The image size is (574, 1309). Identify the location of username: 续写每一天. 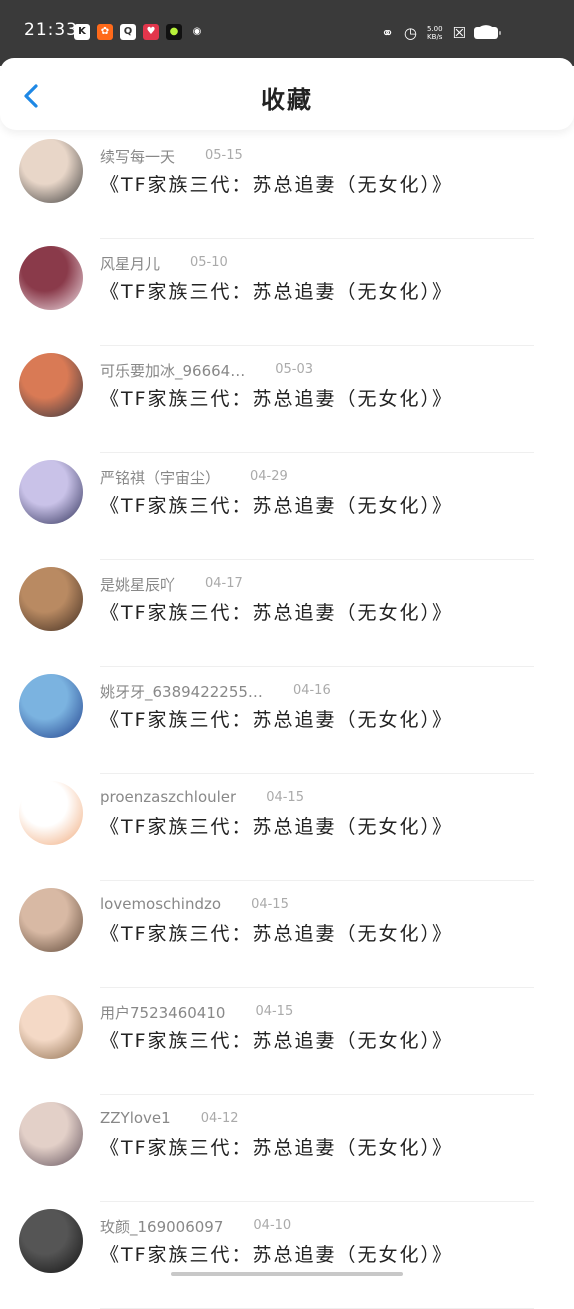
(137, 156).